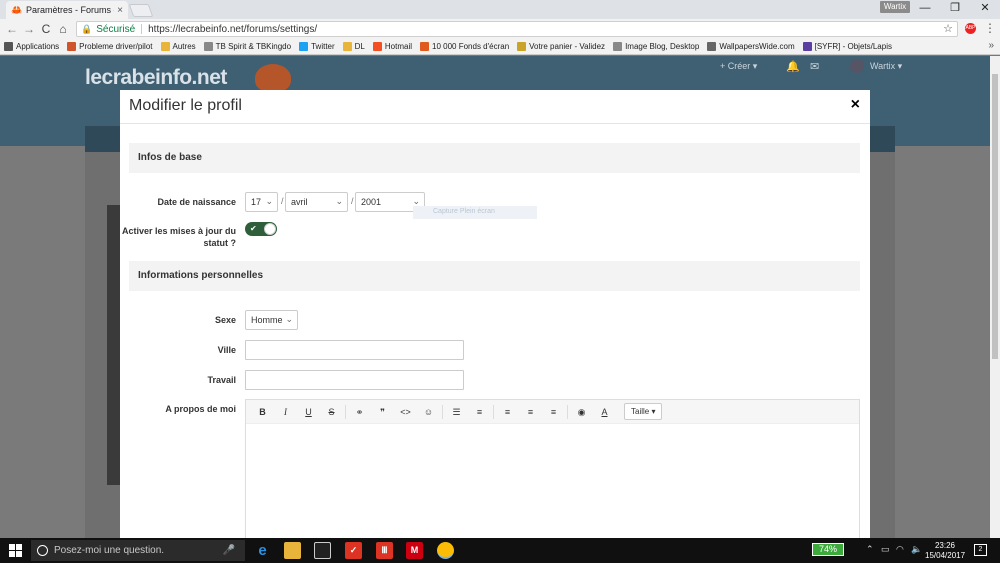  Describe the element at coordinates (604, 412) in the screenshot. I see `text-color-icon: A` at that location.